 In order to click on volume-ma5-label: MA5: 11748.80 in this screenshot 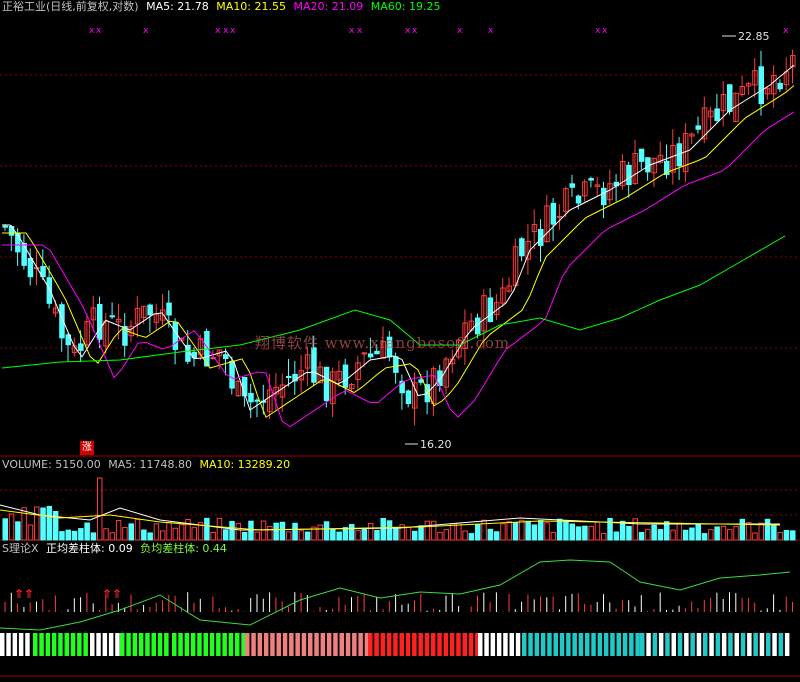, I will do `click(150, 464)`.